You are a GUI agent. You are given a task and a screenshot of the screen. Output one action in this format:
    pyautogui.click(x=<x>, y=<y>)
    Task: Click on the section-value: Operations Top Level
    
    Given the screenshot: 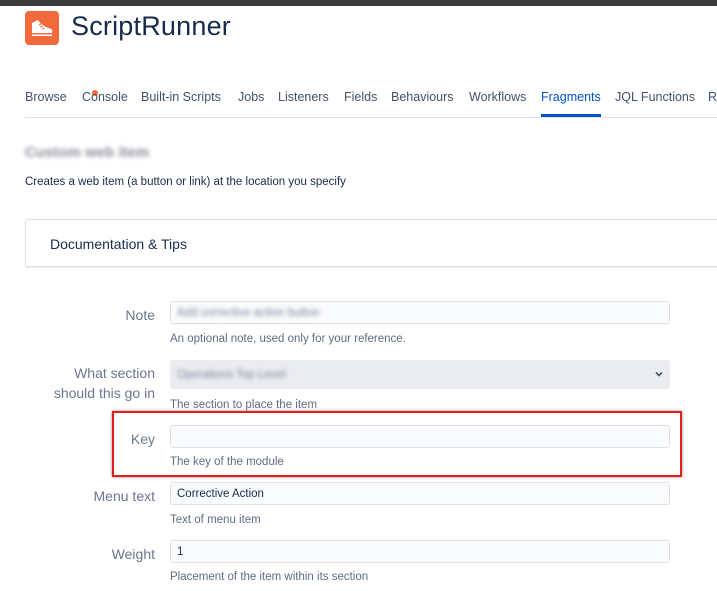 What is the action you would take?
    pyautogui.click(x=231, y=375)
    